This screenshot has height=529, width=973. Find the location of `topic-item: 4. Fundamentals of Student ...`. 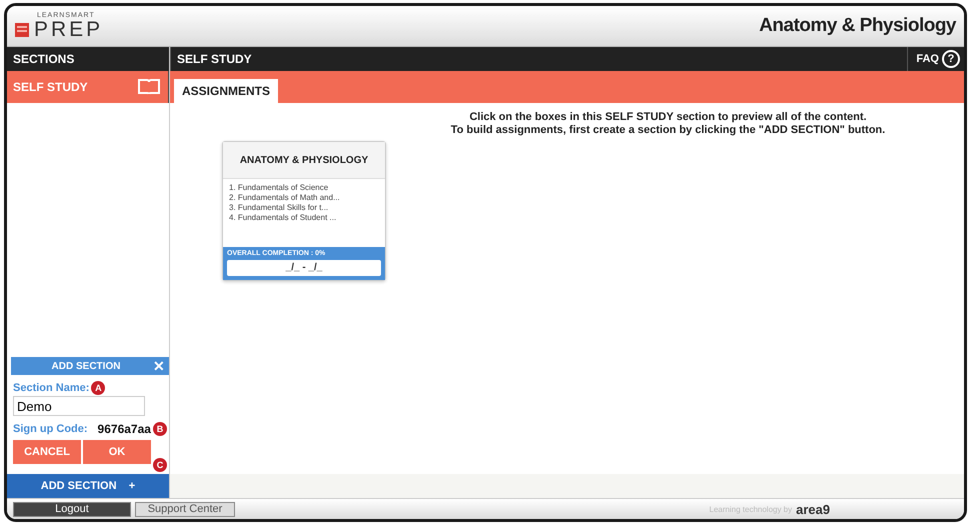

topic-item: 4. Fundamentals of Student ... is located at coordinates (283, 218).